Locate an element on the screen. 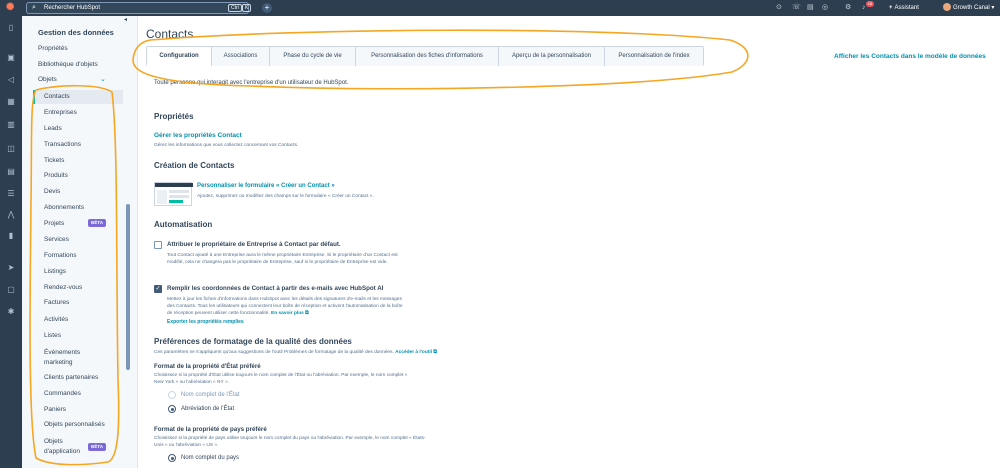 The height and width of the screenshot is (468, 1000). help-icon: ⊙ is located at coordinates (779, 8).